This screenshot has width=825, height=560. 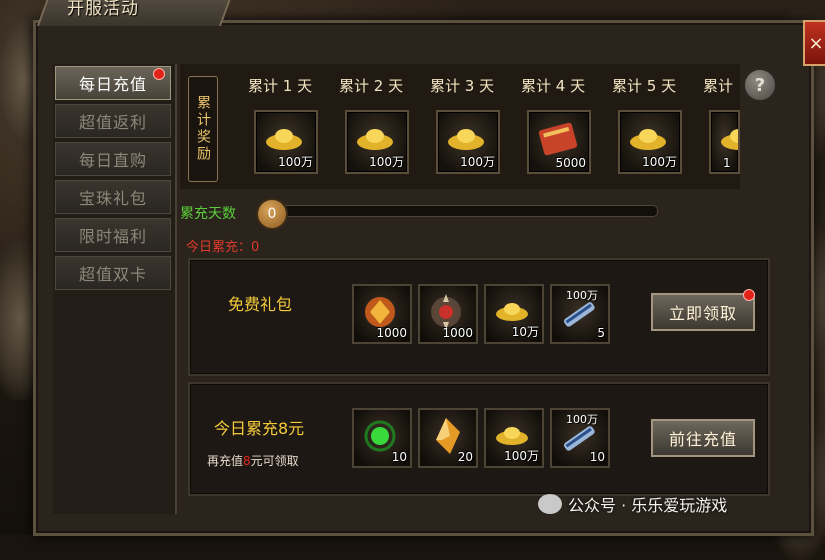 I want to click on title-bar: 开服活动, so click(x=117, y=13).